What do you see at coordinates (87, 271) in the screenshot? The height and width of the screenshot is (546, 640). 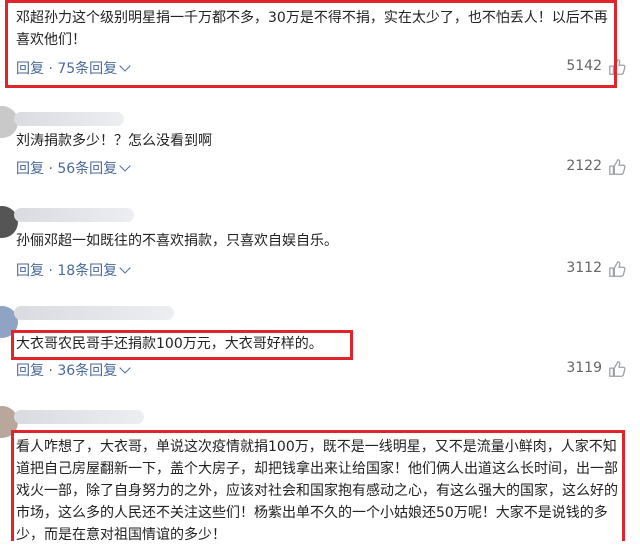 I see `view-replies-link: 18条回复` at bounding box center [87, 271].